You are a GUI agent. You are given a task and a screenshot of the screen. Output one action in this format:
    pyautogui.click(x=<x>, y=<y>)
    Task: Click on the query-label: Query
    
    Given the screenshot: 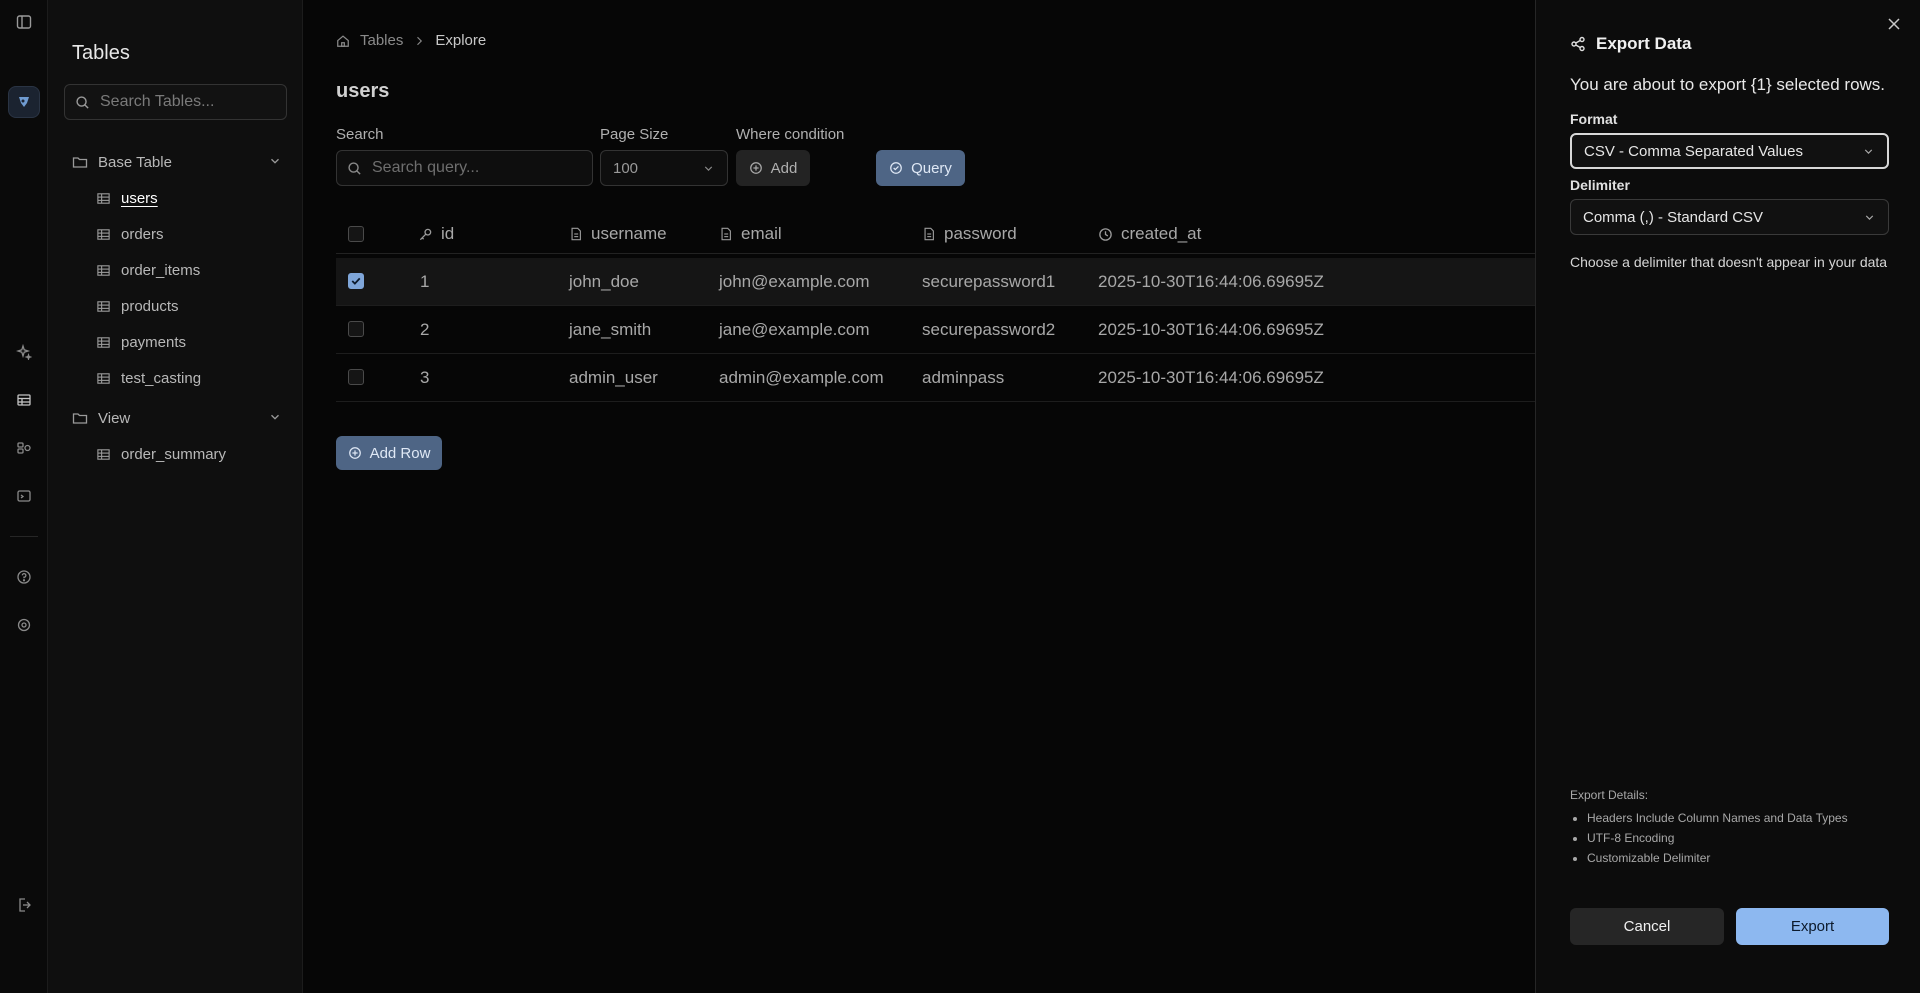 What is the action you would take?
    pyautogui.click(x=931, y=168)
    